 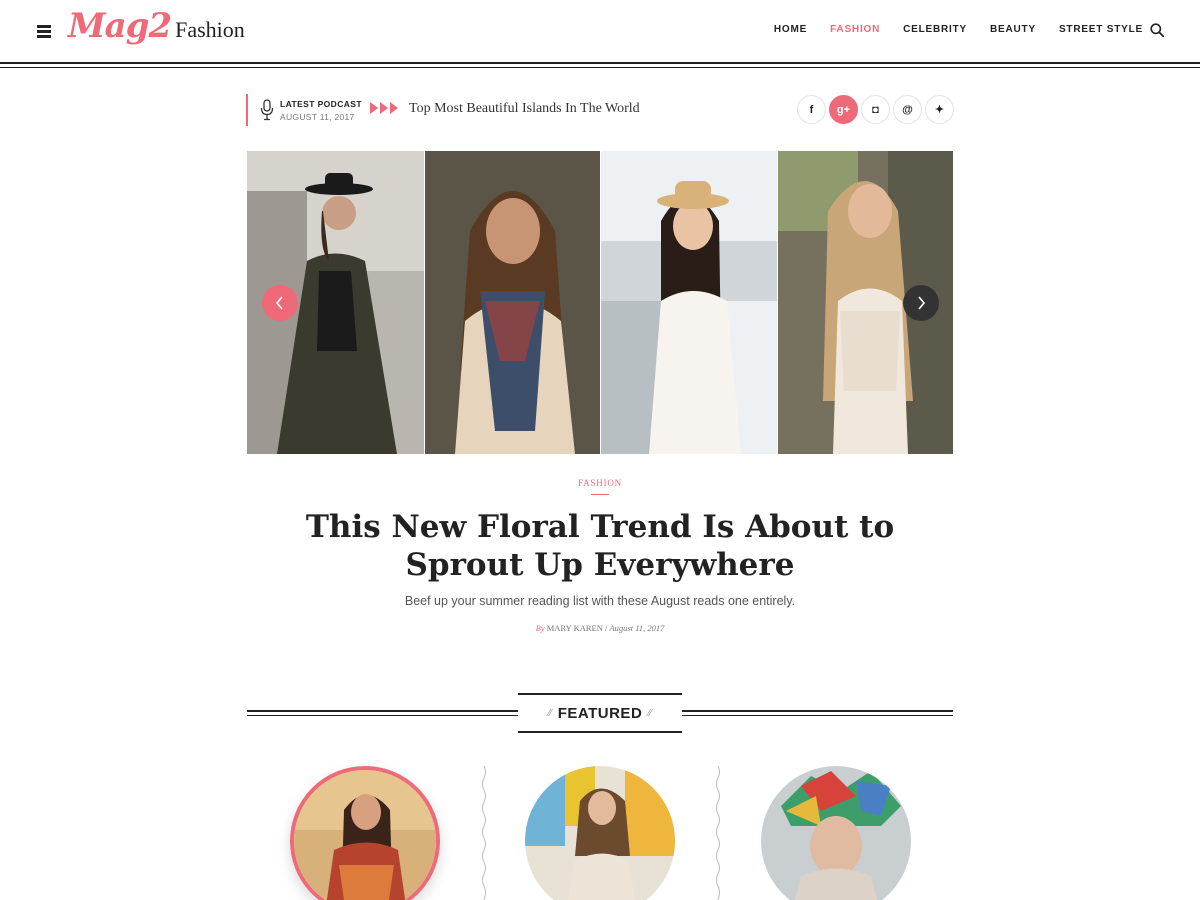 What do you see at coordinates (382, 713) in the screenshot?
I see `featured-rule-left` at bounding box center [382, 713].